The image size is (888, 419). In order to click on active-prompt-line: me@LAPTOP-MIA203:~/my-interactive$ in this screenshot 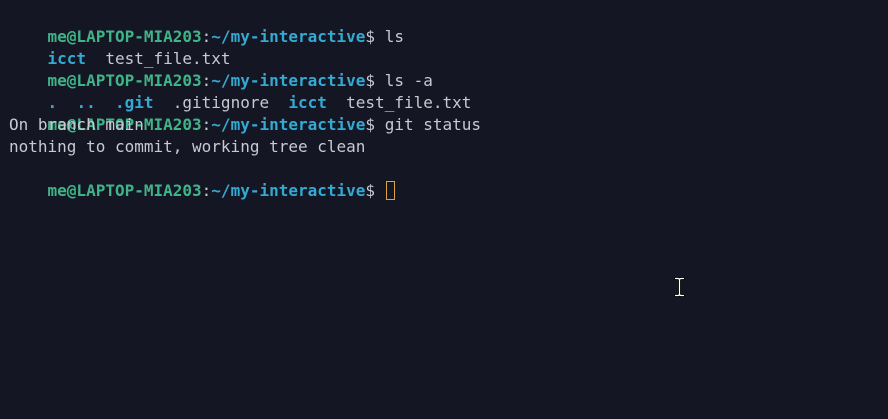, I will do `click(448, 179)`.